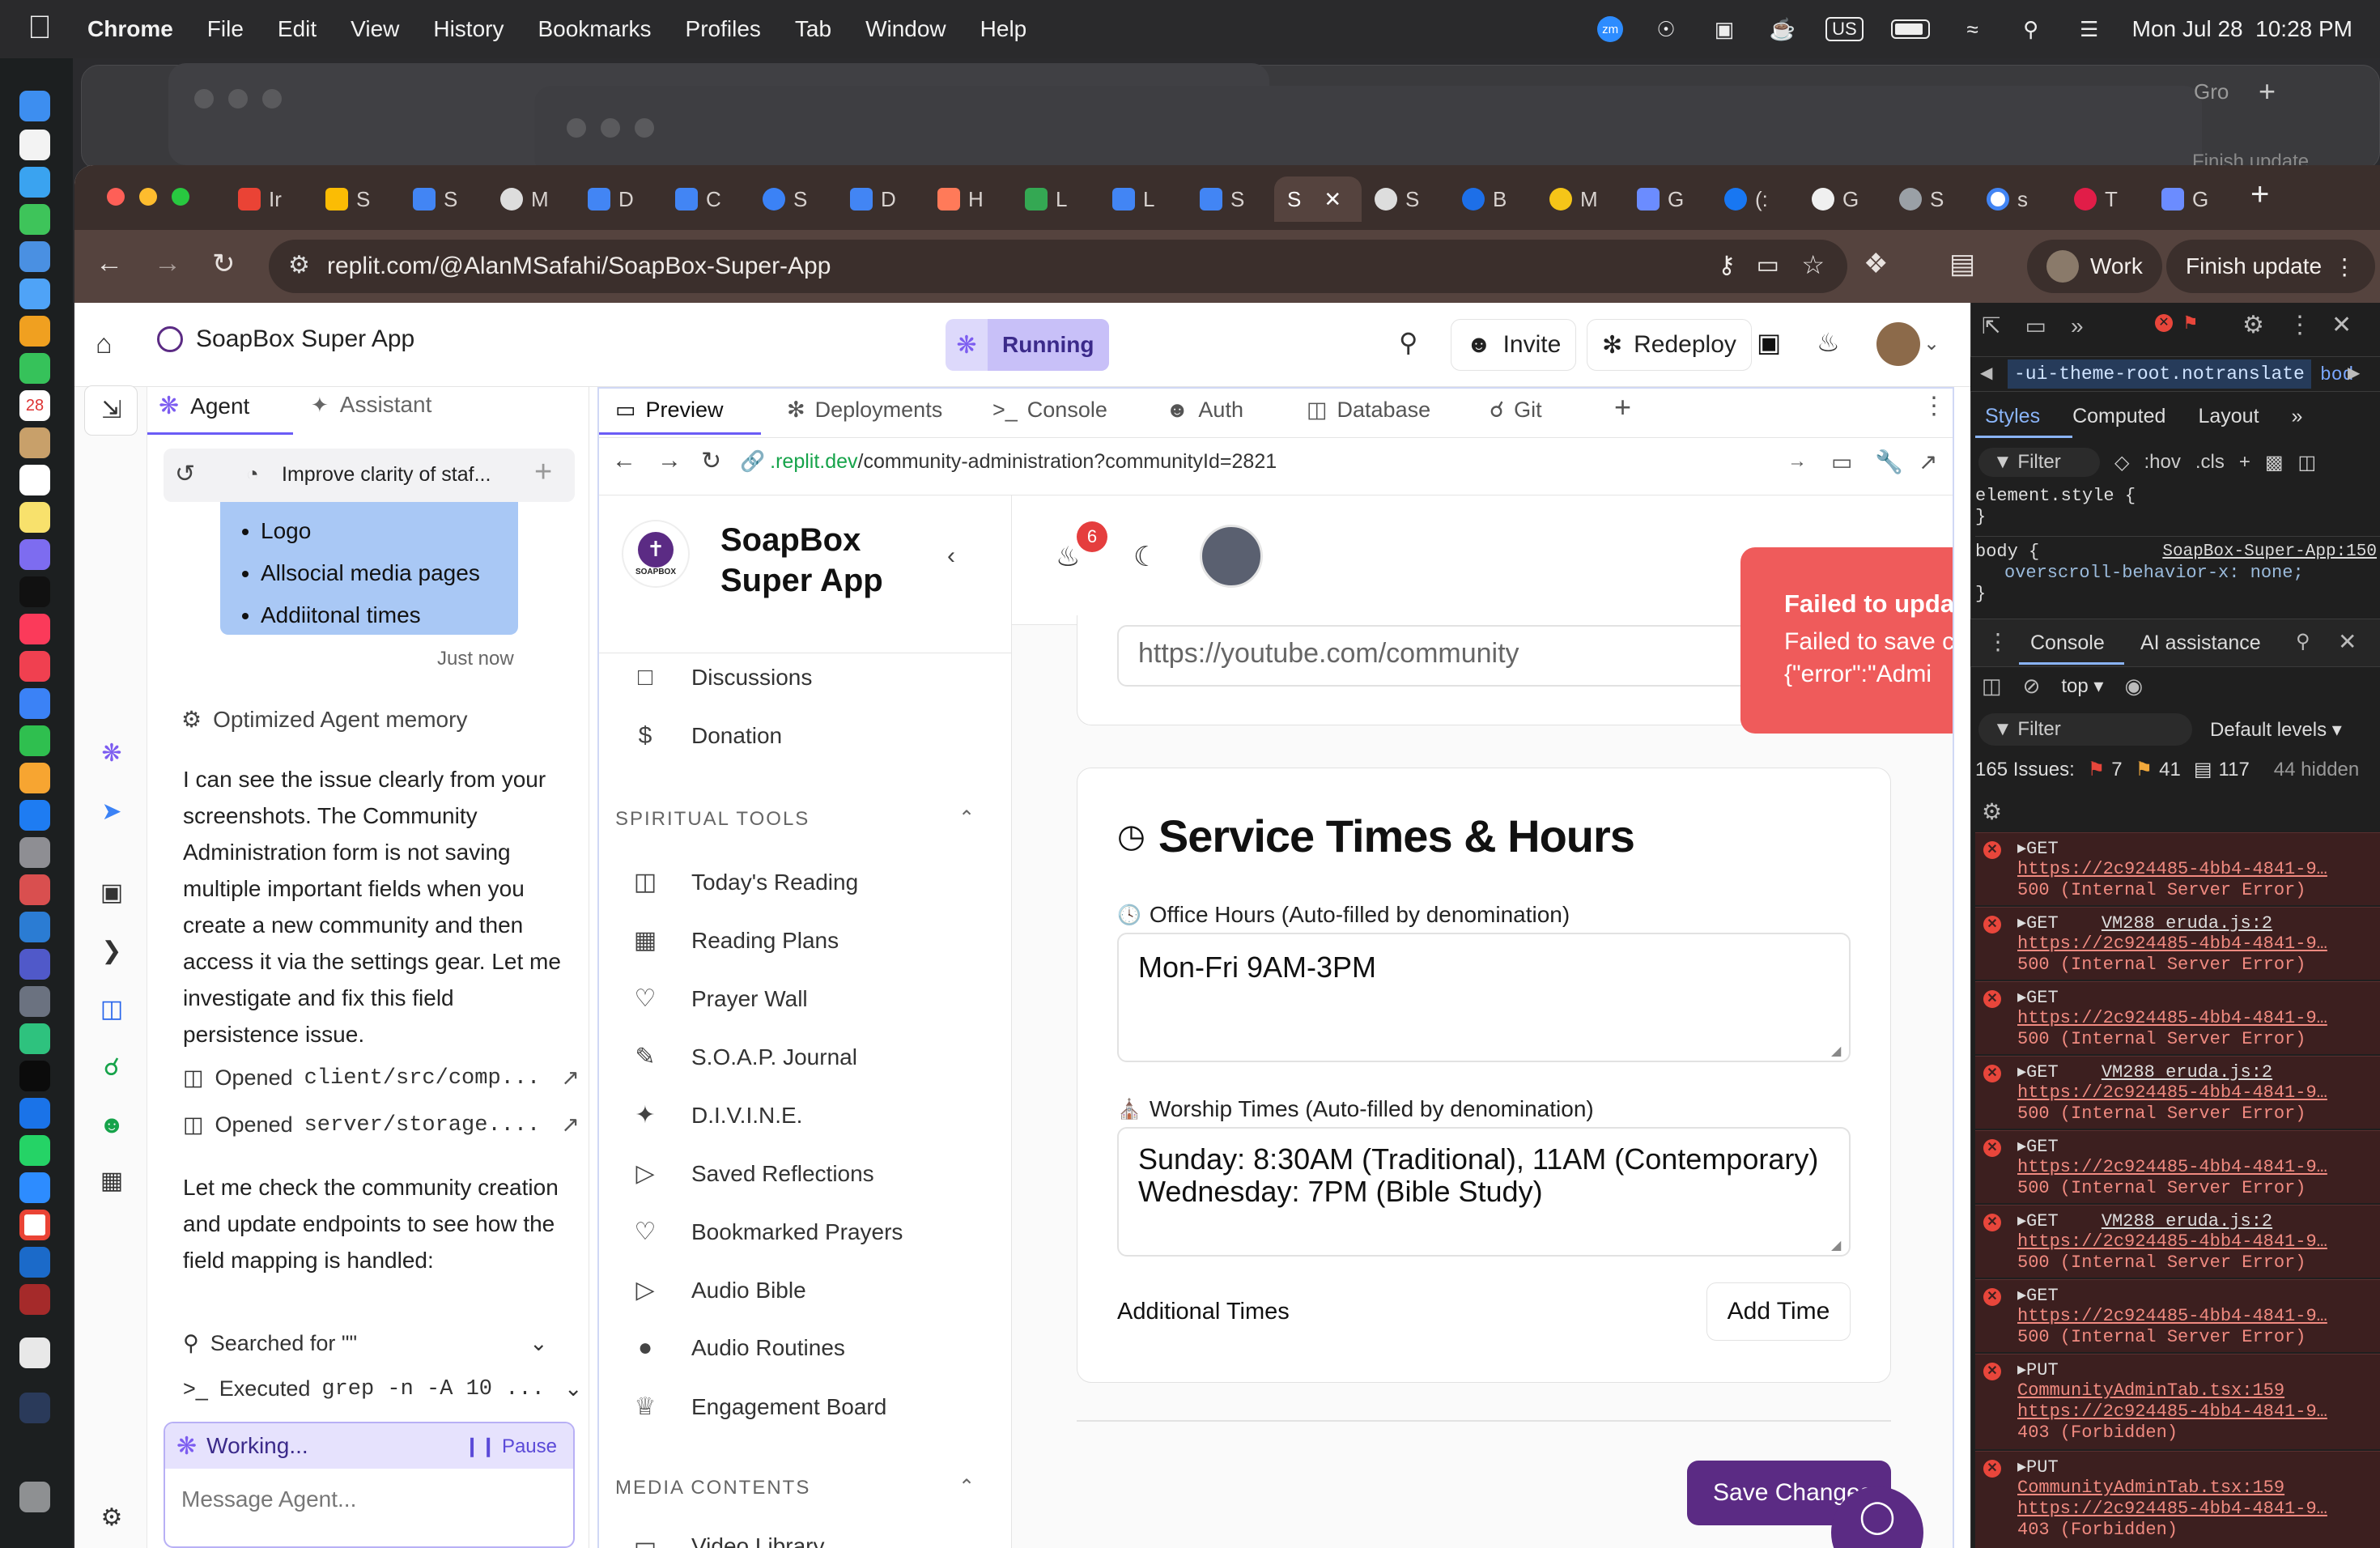 The height and width of the screenshot is (1548, 2380). Describe the element at coordinates (204, 406) in the screenshot. I see `tab-agent: ❋ Agent` at that location.